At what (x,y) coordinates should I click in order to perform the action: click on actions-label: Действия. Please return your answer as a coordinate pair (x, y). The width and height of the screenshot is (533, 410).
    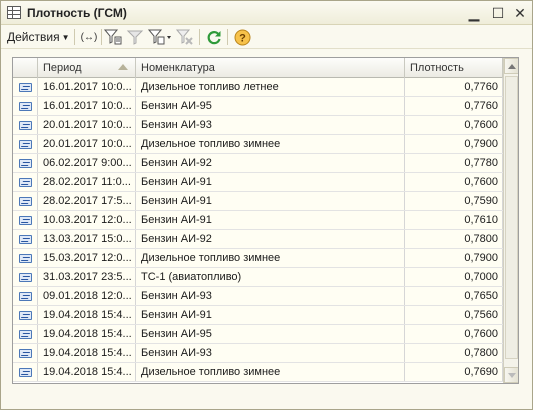
    Looking at the image, I should click on (33, 37).